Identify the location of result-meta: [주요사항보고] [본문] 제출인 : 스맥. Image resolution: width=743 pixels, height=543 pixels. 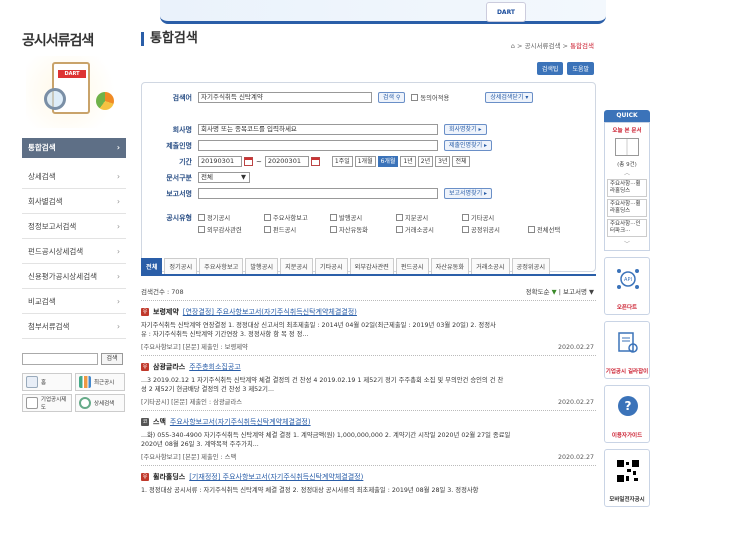
(189, 457).